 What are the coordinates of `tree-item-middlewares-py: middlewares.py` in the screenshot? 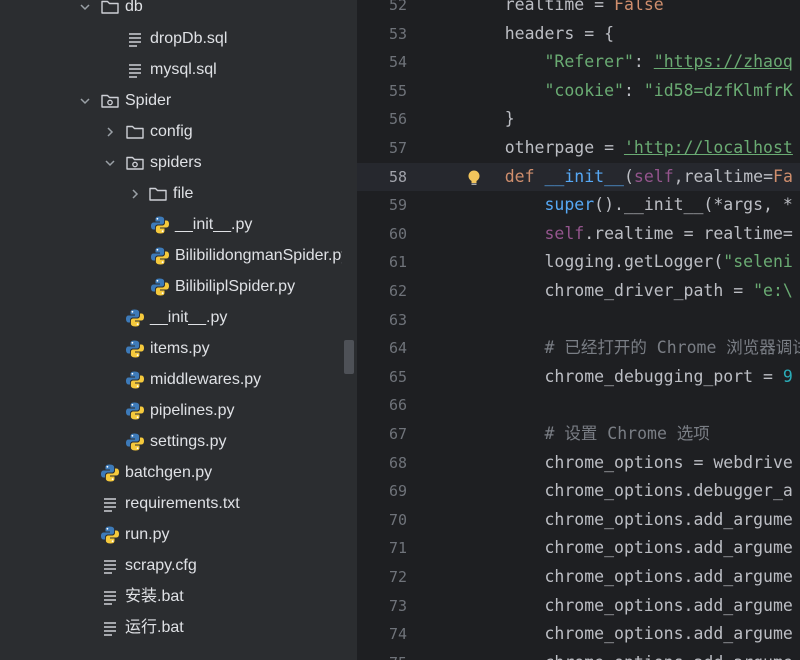 It's located at (171, 380).